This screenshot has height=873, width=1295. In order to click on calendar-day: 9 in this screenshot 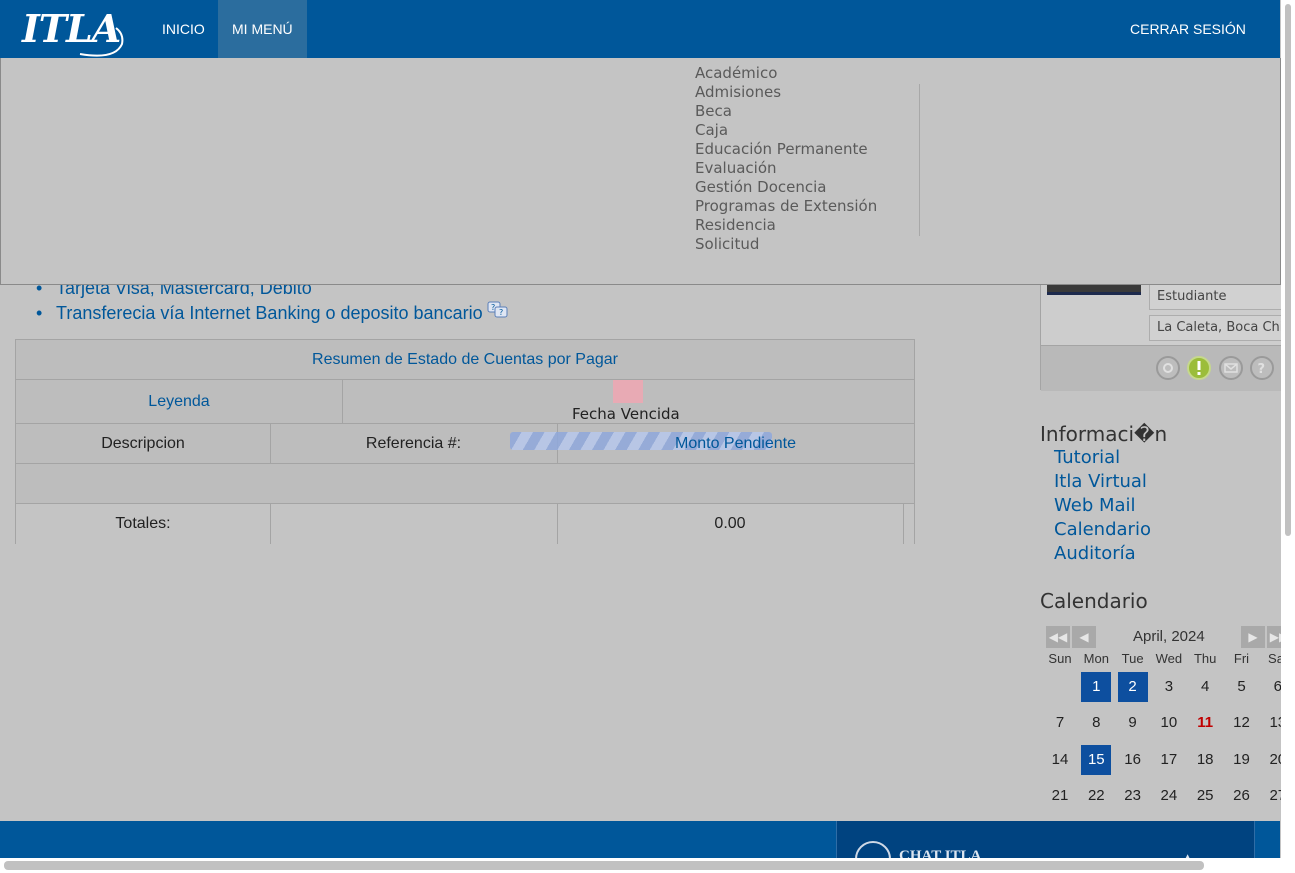, I will do `click(1133, 723)`.